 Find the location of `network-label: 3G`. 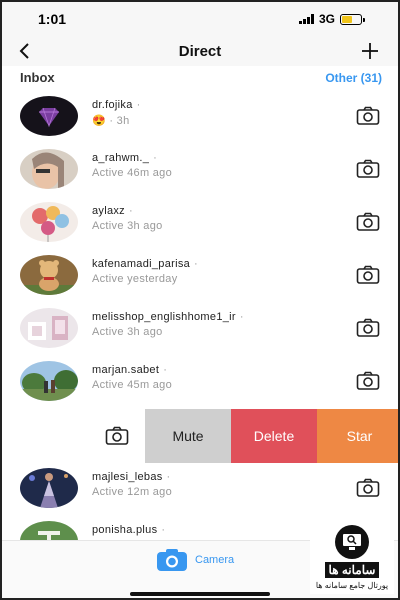

network-label: 3G is located at coordinates (326, 19).